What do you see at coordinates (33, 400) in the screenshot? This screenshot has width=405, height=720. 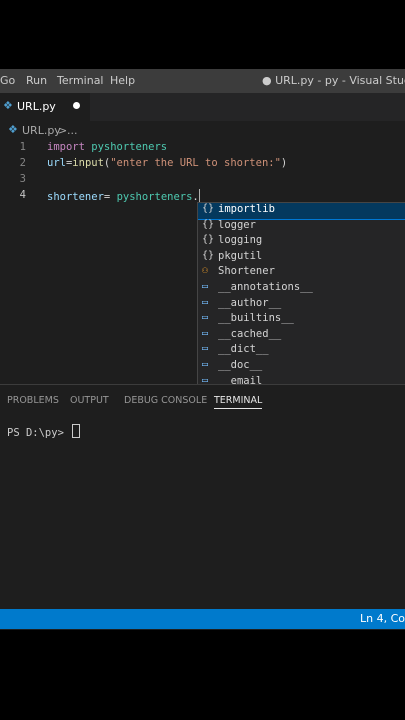 I see `tab-problems: PROBLEMS` at bounding box center [33, 400].